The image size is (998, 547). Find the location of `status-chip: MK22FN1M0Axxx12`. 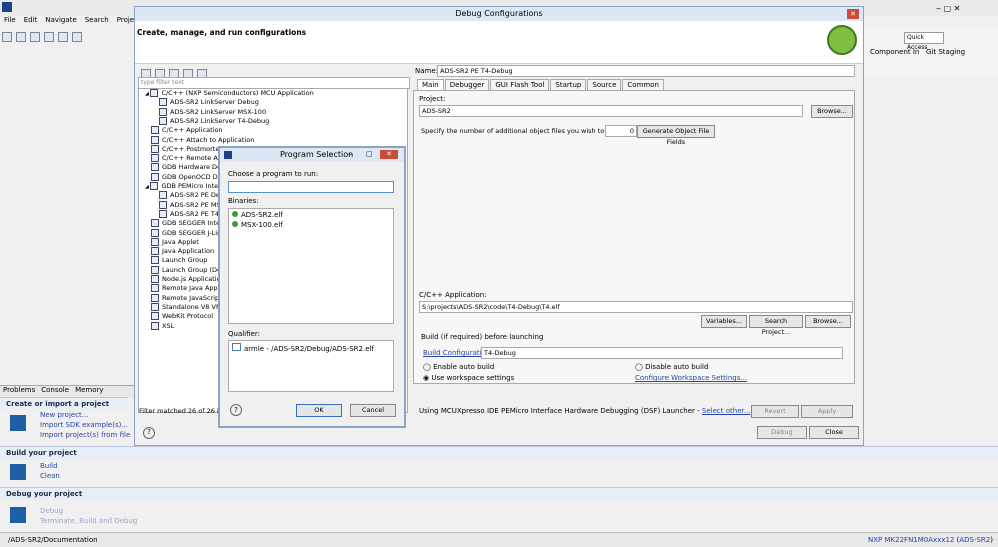

status-chip: MK22FN1M0Axxx12 is located at coordinates (920, 540).